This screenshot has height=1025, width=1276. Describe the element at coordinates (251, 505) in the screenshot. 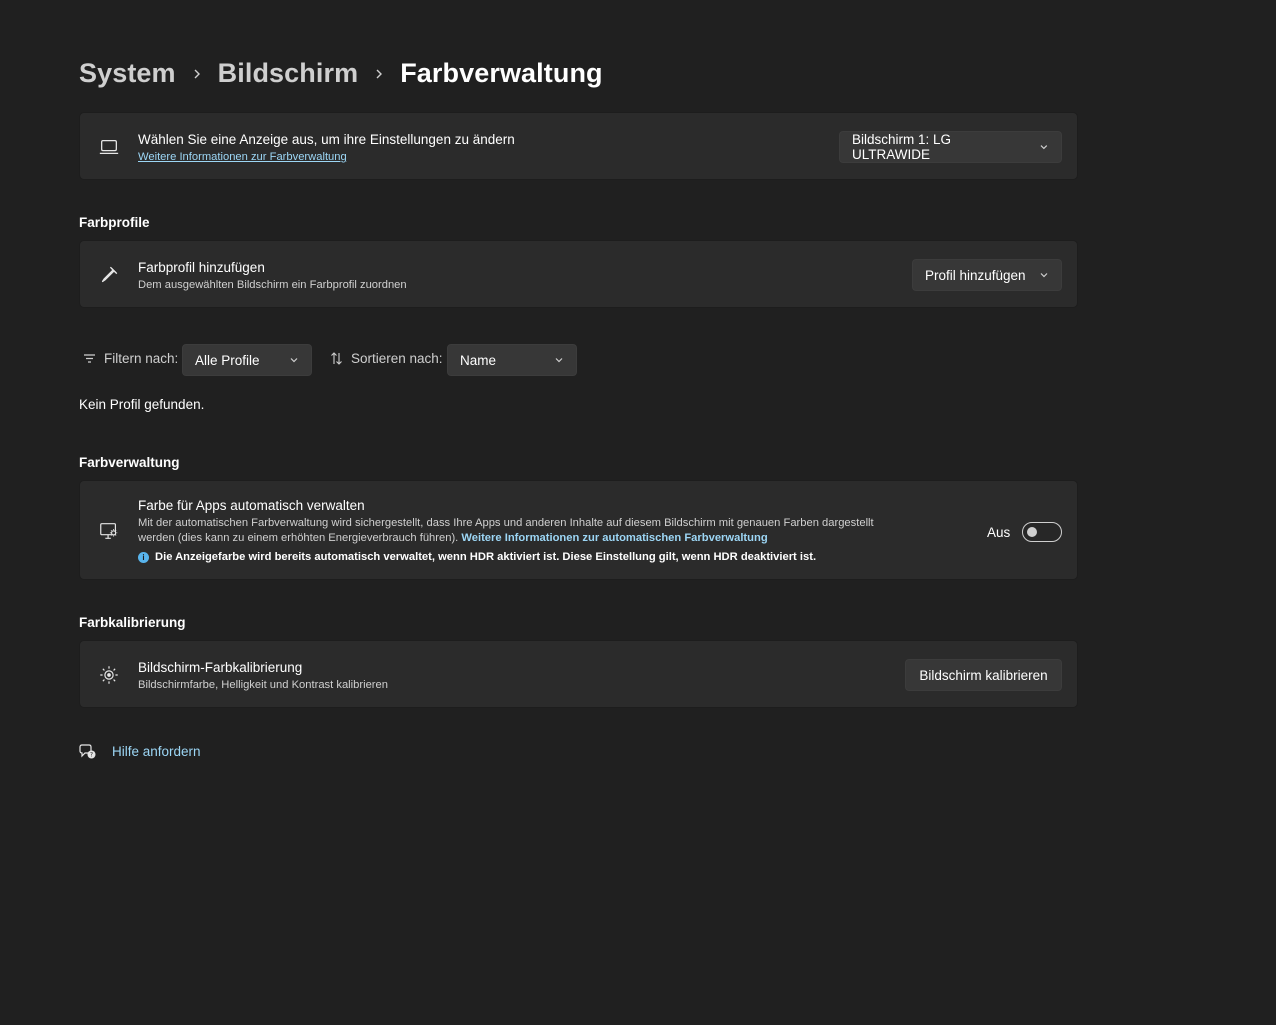

I see `auto-manage-title: Farbe für Apps automatisch verwalten` at that location.